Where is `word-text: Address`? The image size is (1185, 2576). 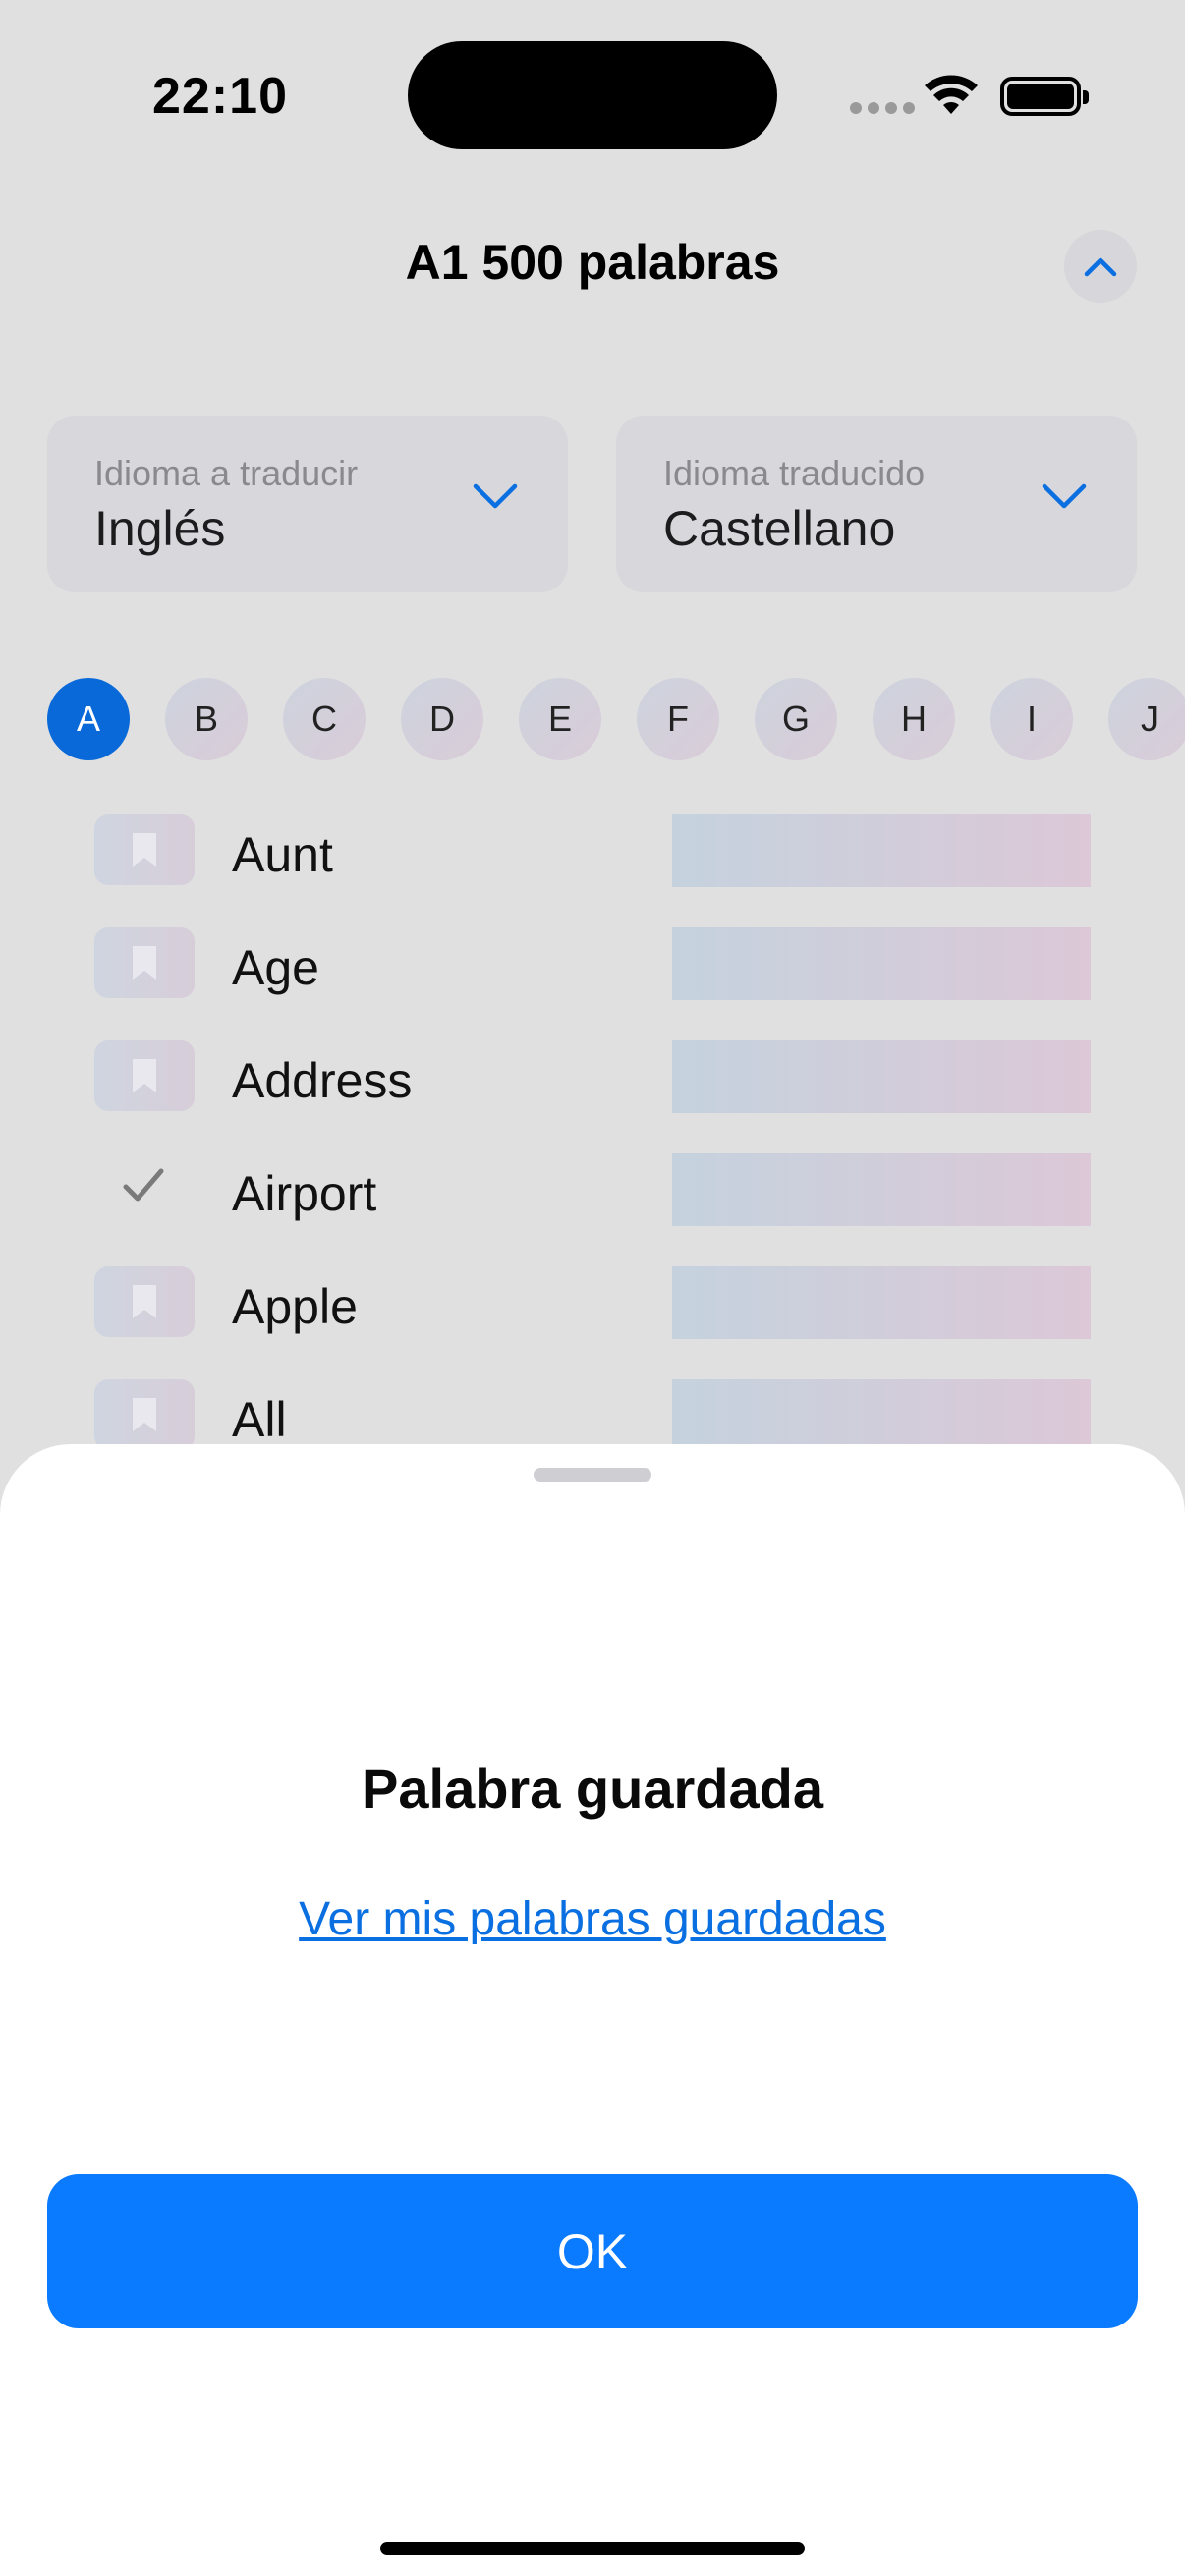 word-text: Address is located at coordinates (322, 1080).